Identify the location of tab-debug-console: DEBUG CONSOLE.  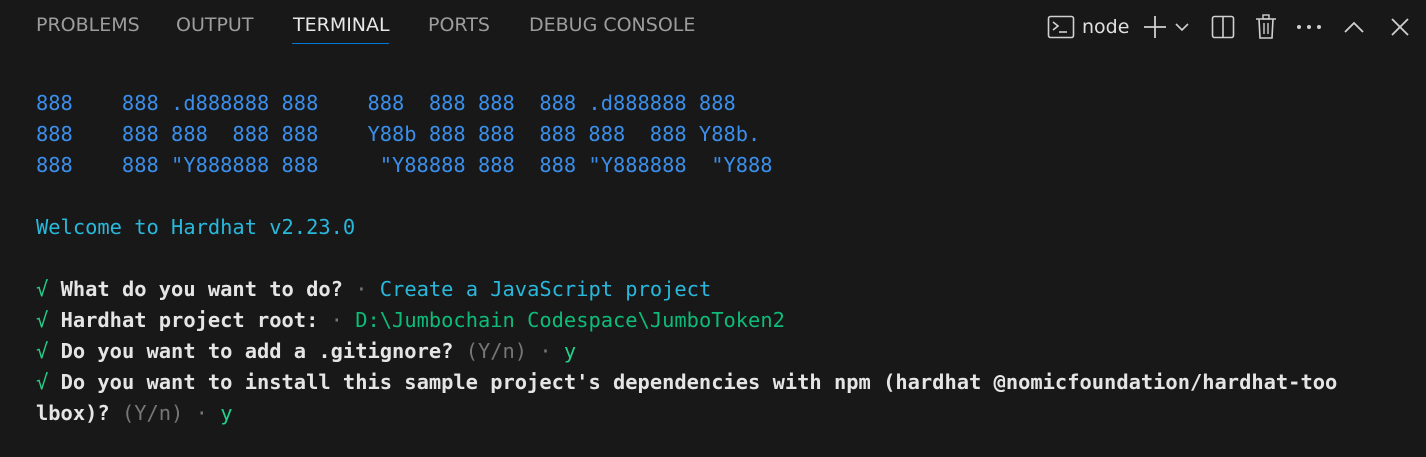
(612, 25).